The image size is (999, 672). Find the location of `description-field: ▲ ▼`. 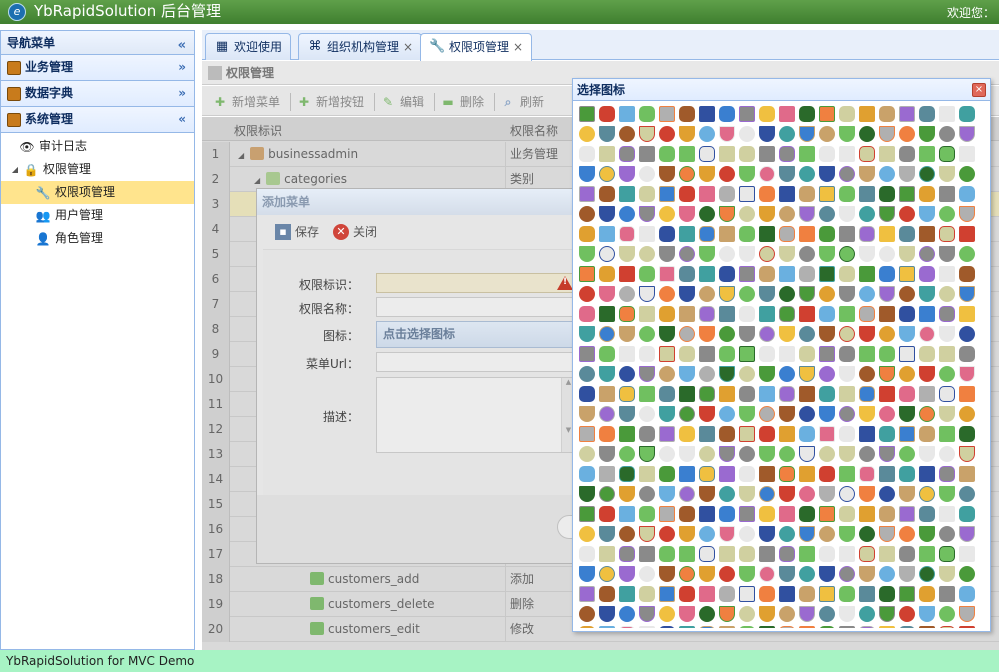

description-field: ▲ ▼ is located at coordinates (476, 415).